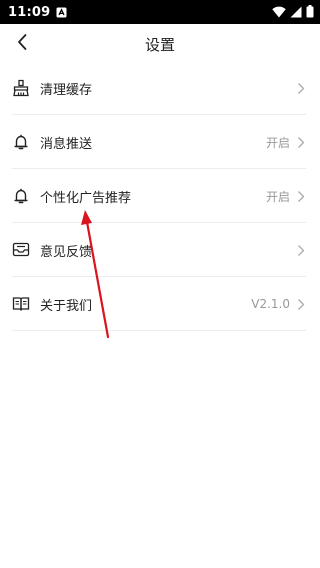 Image resolution: width=320 pixels, height=568 pixels. Describe the element at coordinates (66, 144) in the screenshot. I see `setting-label: 消息推送` at that location.